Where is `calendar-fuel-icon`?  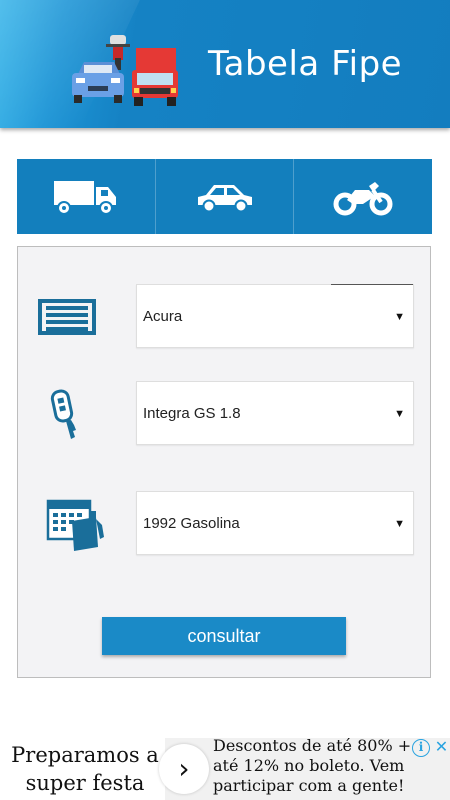
calendar-fuel-icon is located at coordinates (75, 525).